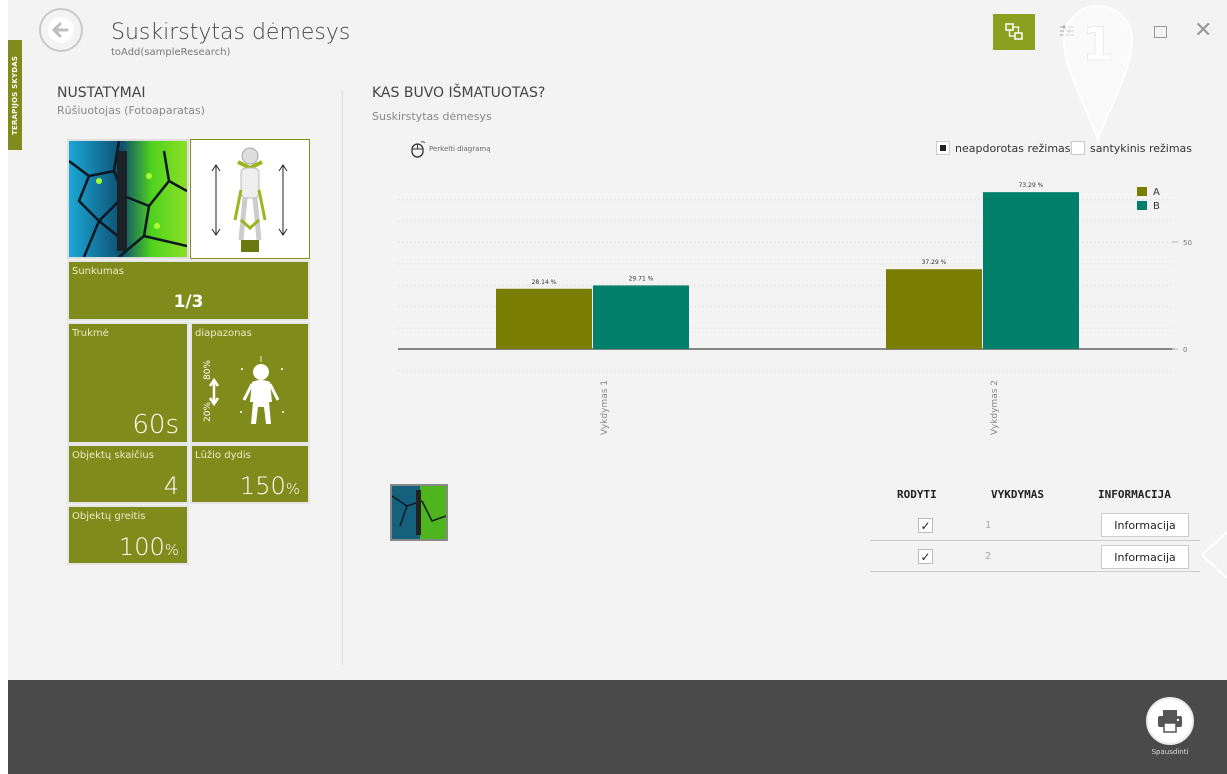 The height and width of the screenshot is (774, 1227). Describe the element at coordinates (1213, 555) in the screenshot. I see `callout-arrow` at that location.